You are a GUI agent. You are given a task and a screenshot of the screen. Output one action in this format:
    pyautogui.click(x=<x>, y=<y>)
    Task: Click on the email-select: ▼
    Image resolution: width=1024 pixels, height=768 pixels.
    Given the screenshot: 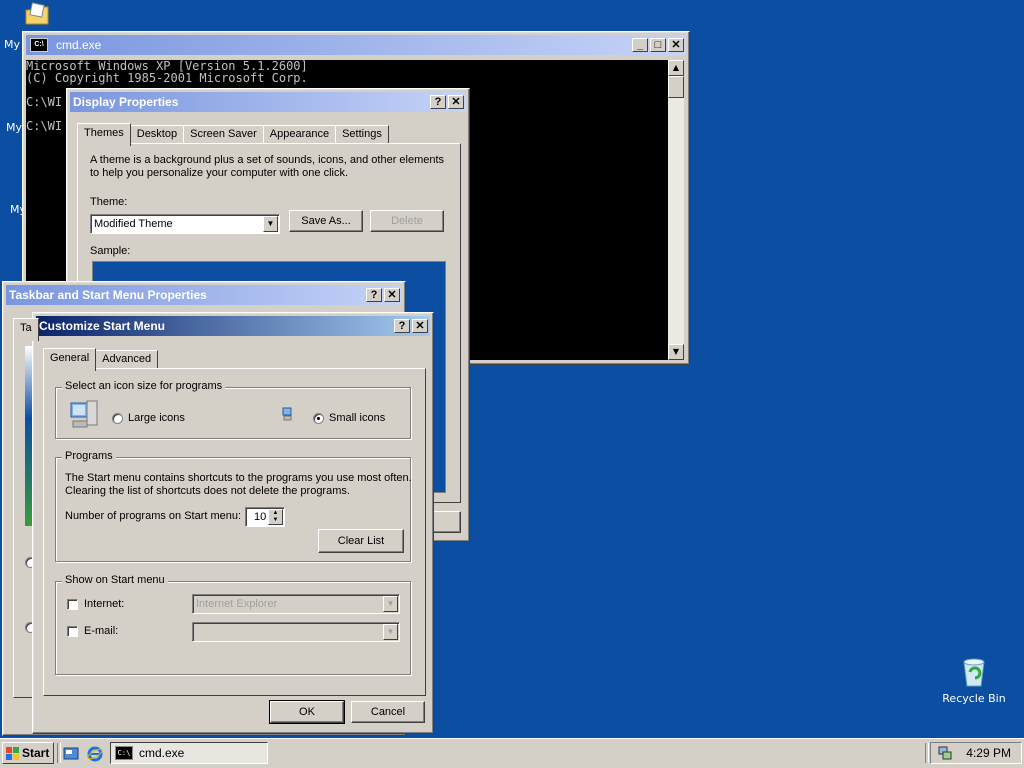 What is the action you would take?
    pyautogui.click(x=296, y=632)
    